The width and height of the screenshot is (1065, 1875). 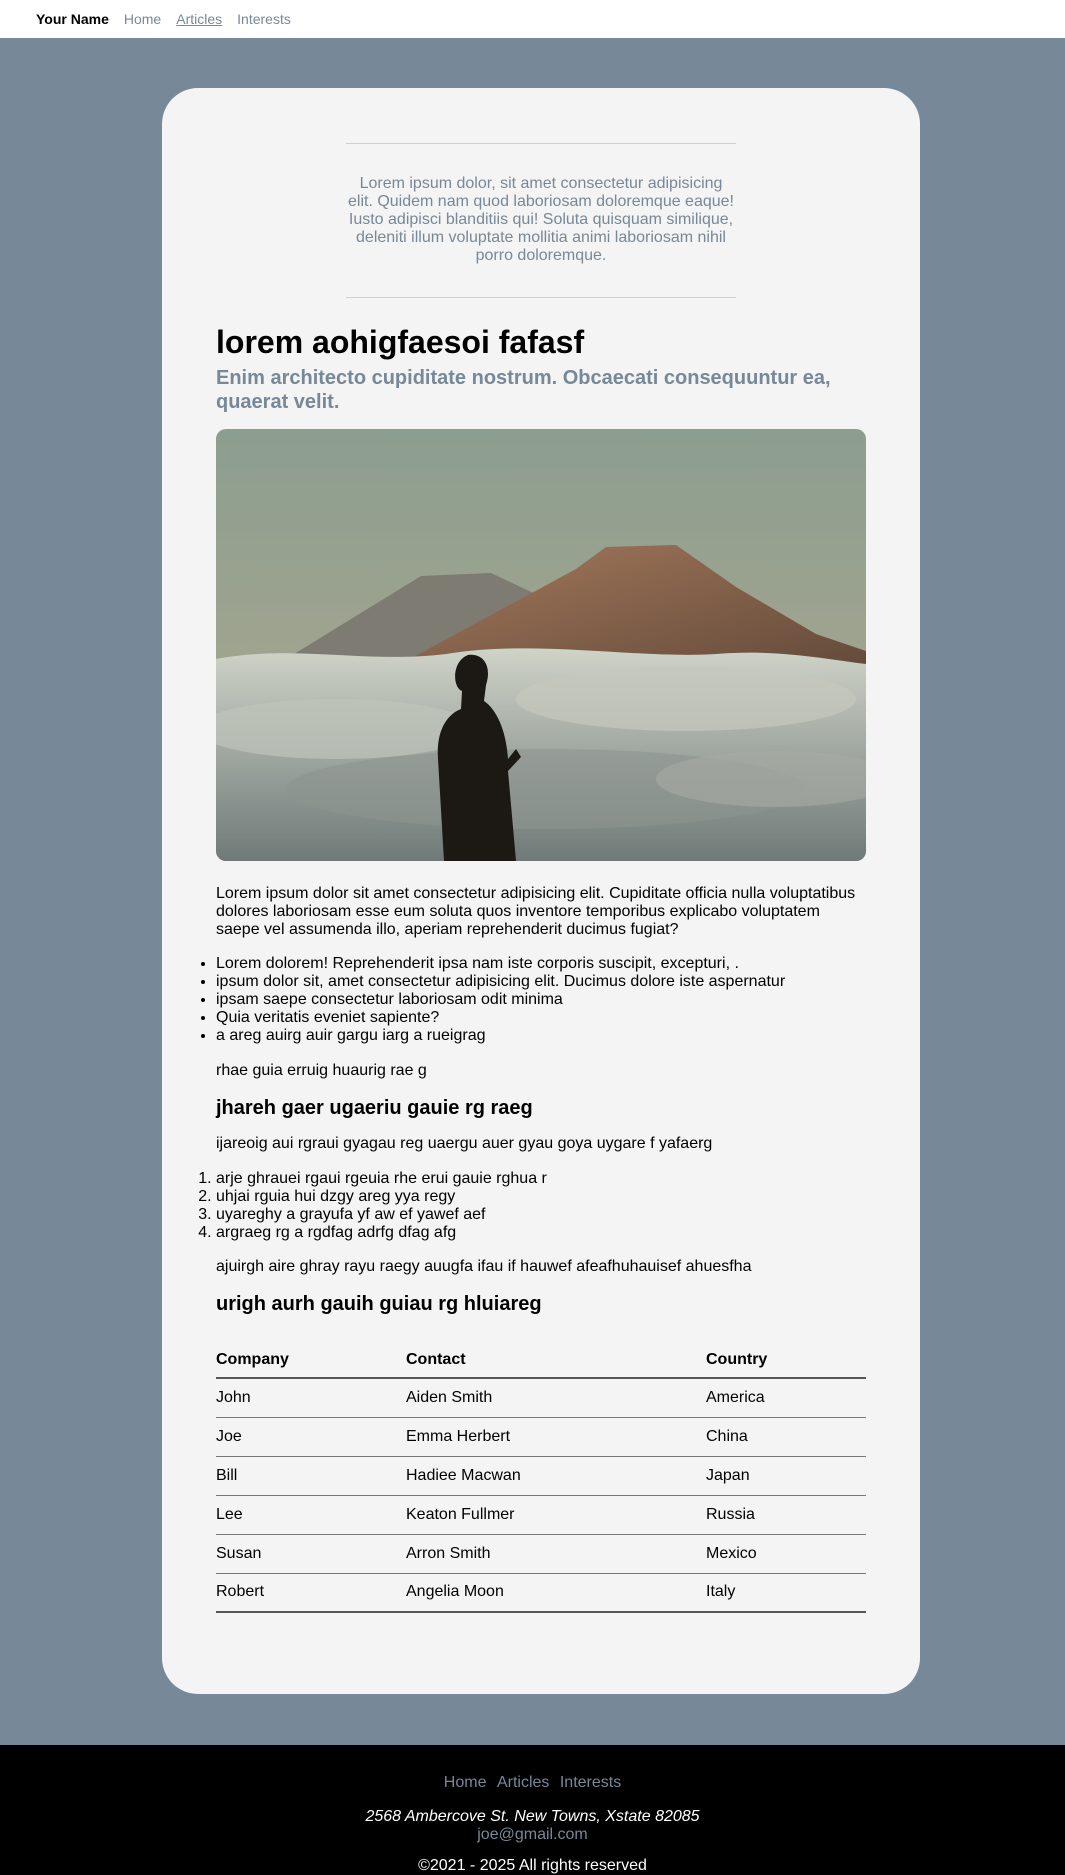 I want to click on table-header-row: Company Contact Country, so click(x=541, y=1361).